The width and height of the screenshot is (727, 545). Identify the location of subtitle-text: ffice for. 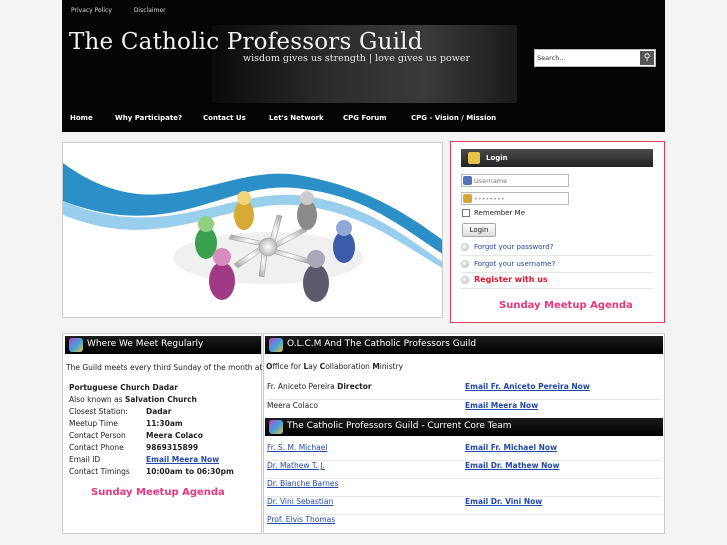
(288, 366).